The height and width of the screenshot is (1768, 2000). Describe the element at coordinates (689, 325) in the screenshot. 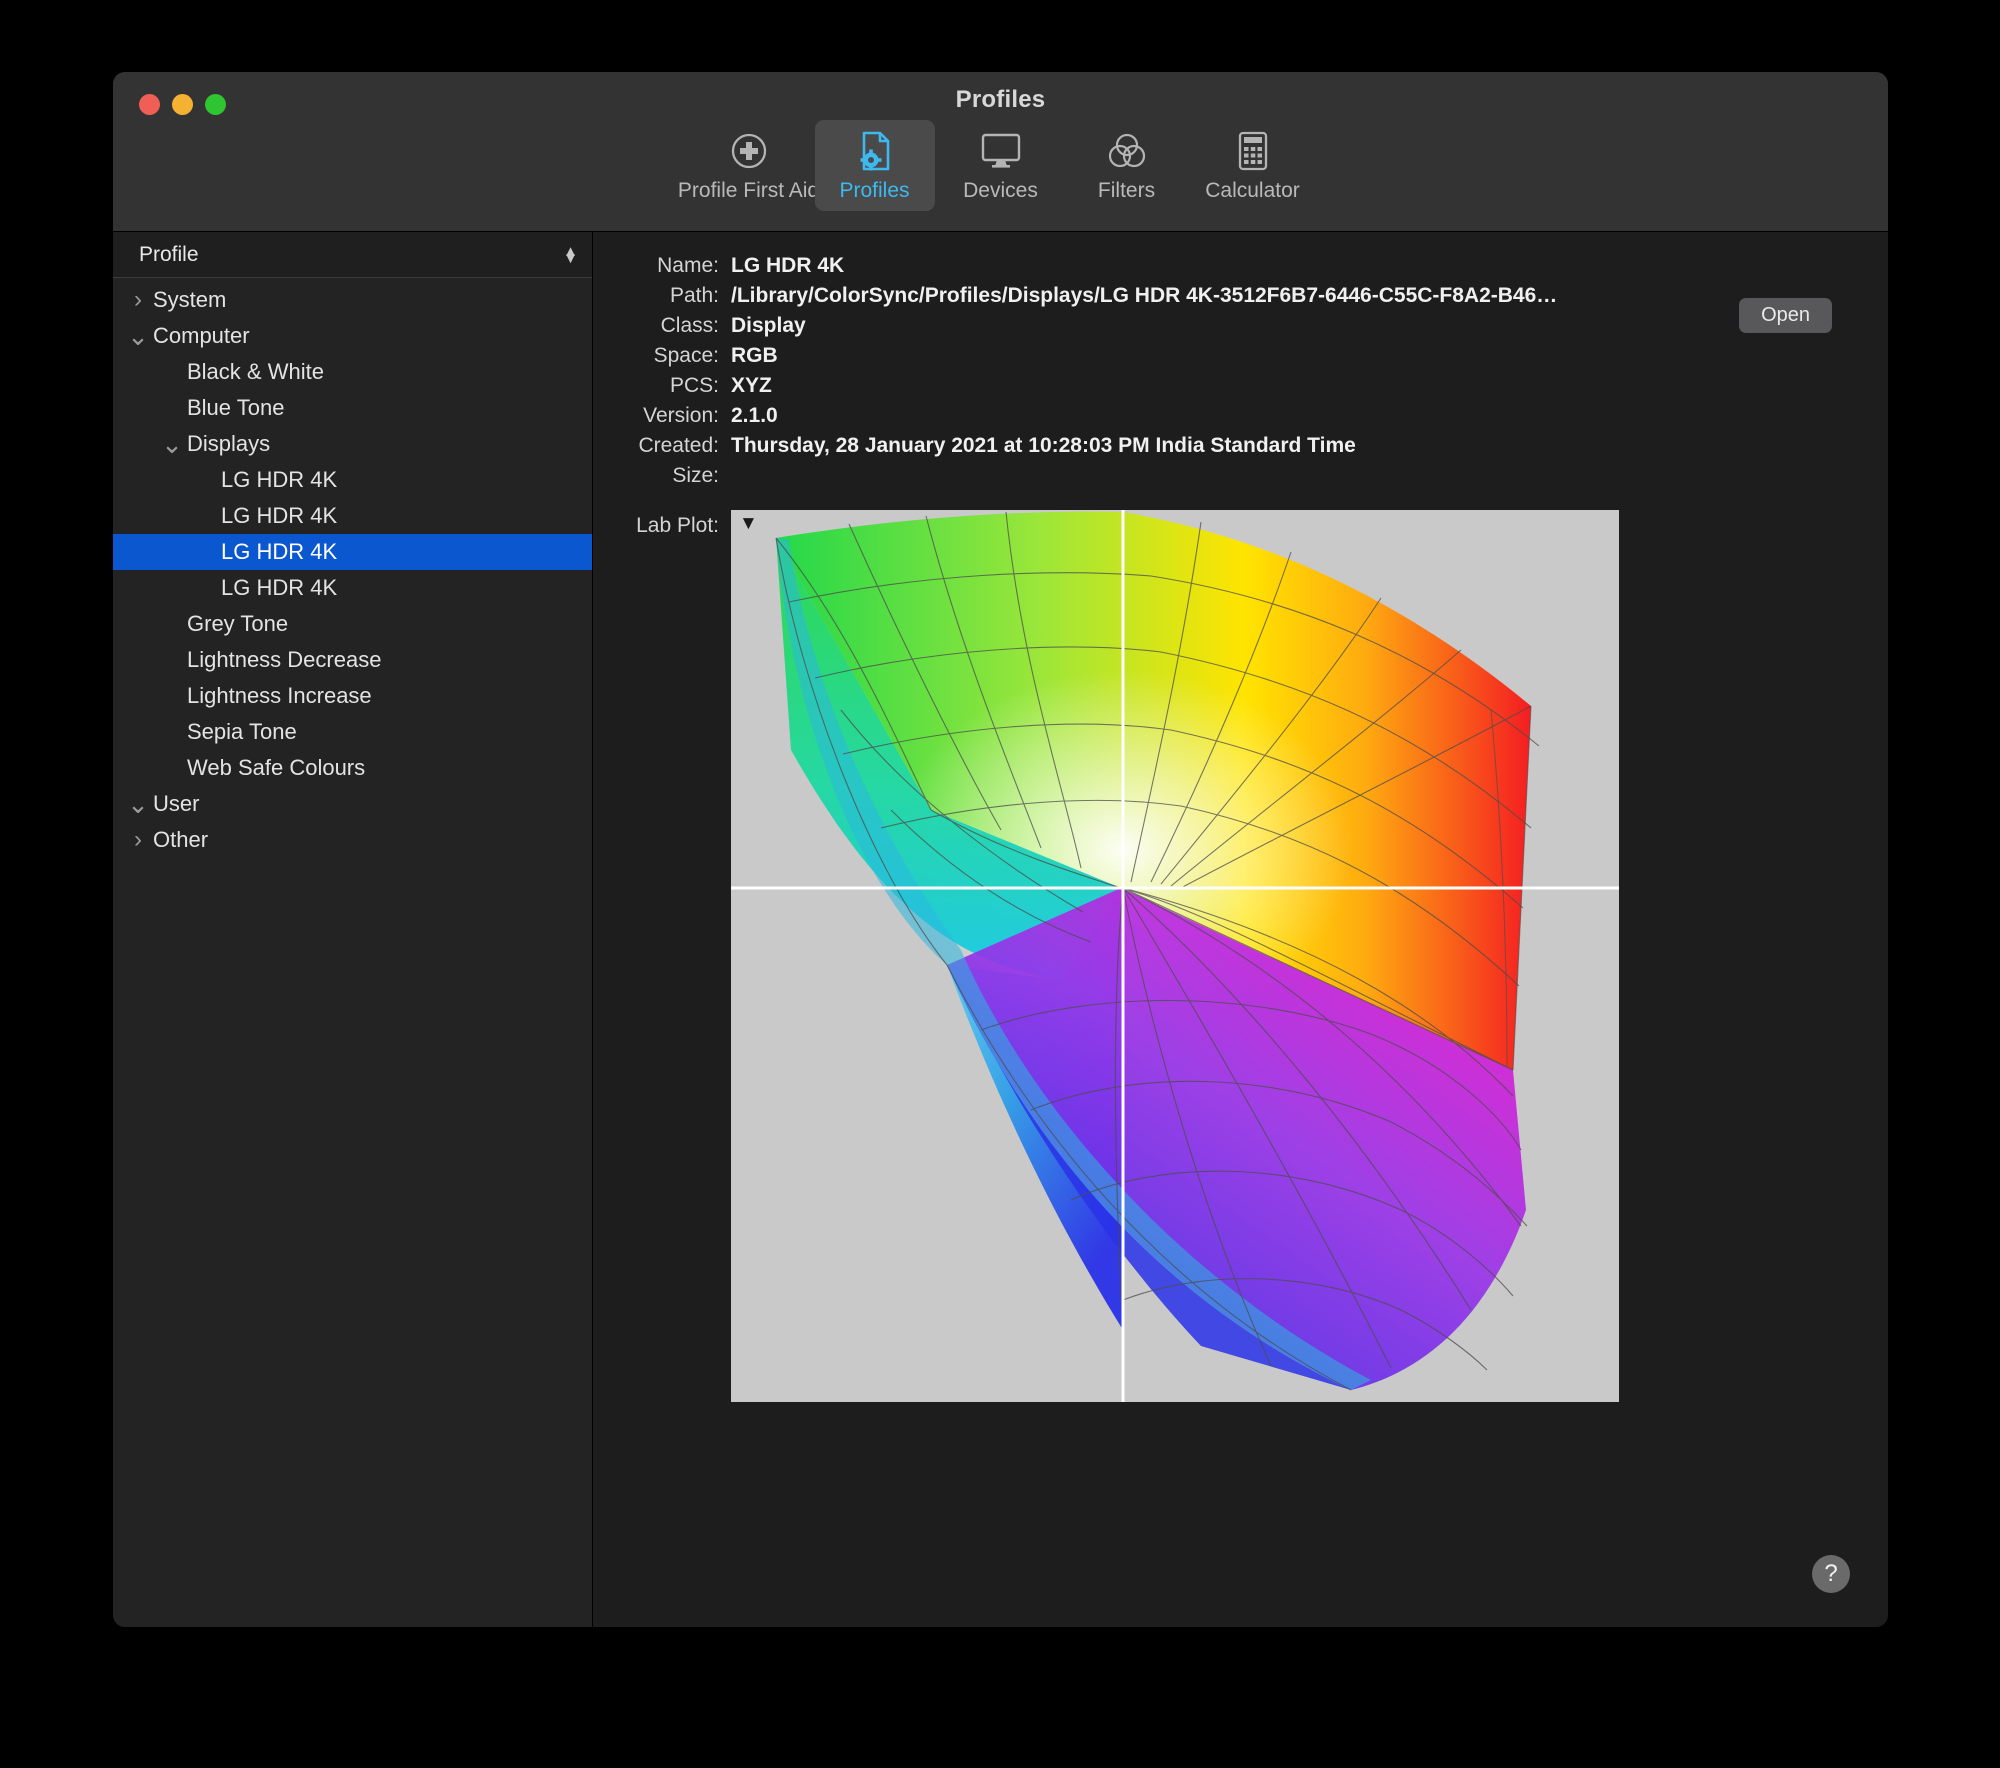

I see `info-label: Class:` at that location.